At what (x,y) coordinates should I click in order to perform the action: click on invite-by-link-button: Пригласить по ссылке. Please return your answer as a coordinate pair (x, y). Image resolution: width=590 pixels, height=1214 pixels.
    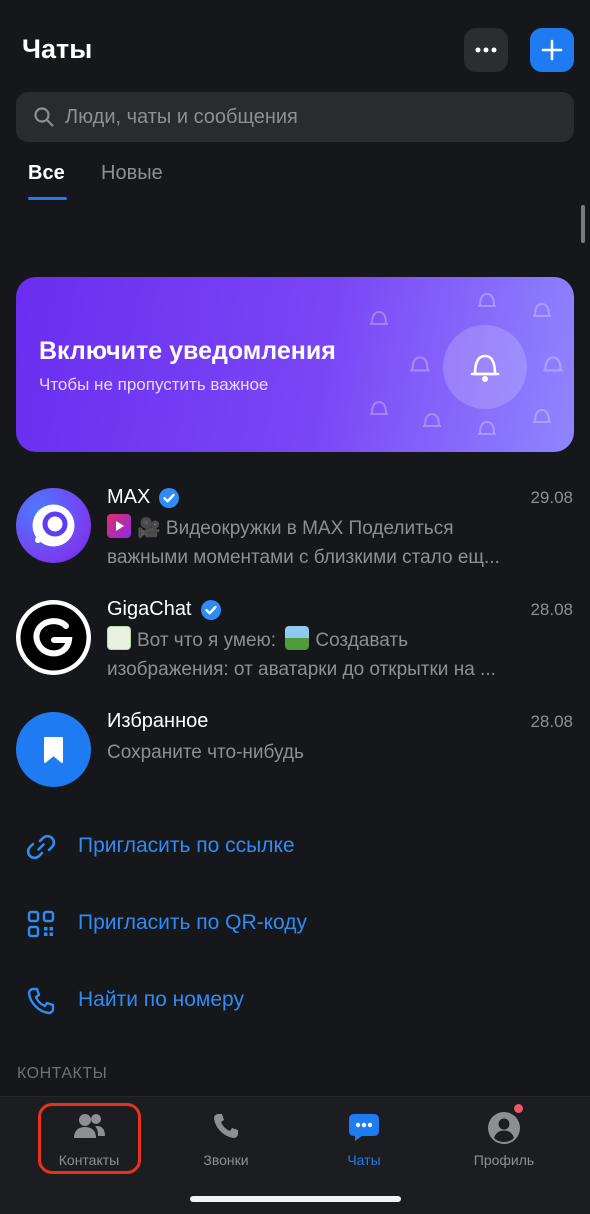
    Looking at the image, I should click on (295, 847).